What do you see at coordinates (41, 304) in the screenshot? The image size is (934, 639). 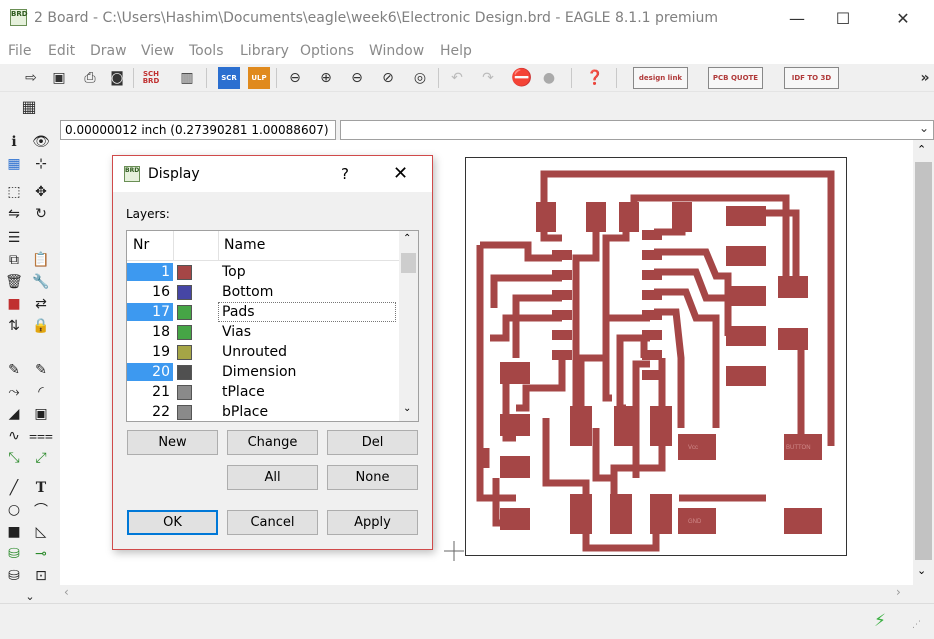 I see `replace-icon: ⇄` at bounding box center [41, 304].